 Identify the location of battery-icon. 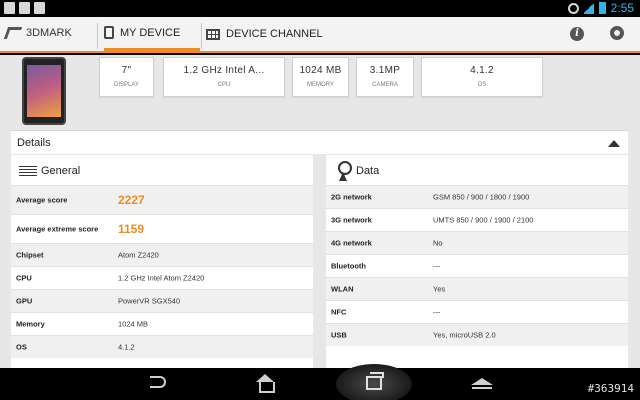
(602, 8).